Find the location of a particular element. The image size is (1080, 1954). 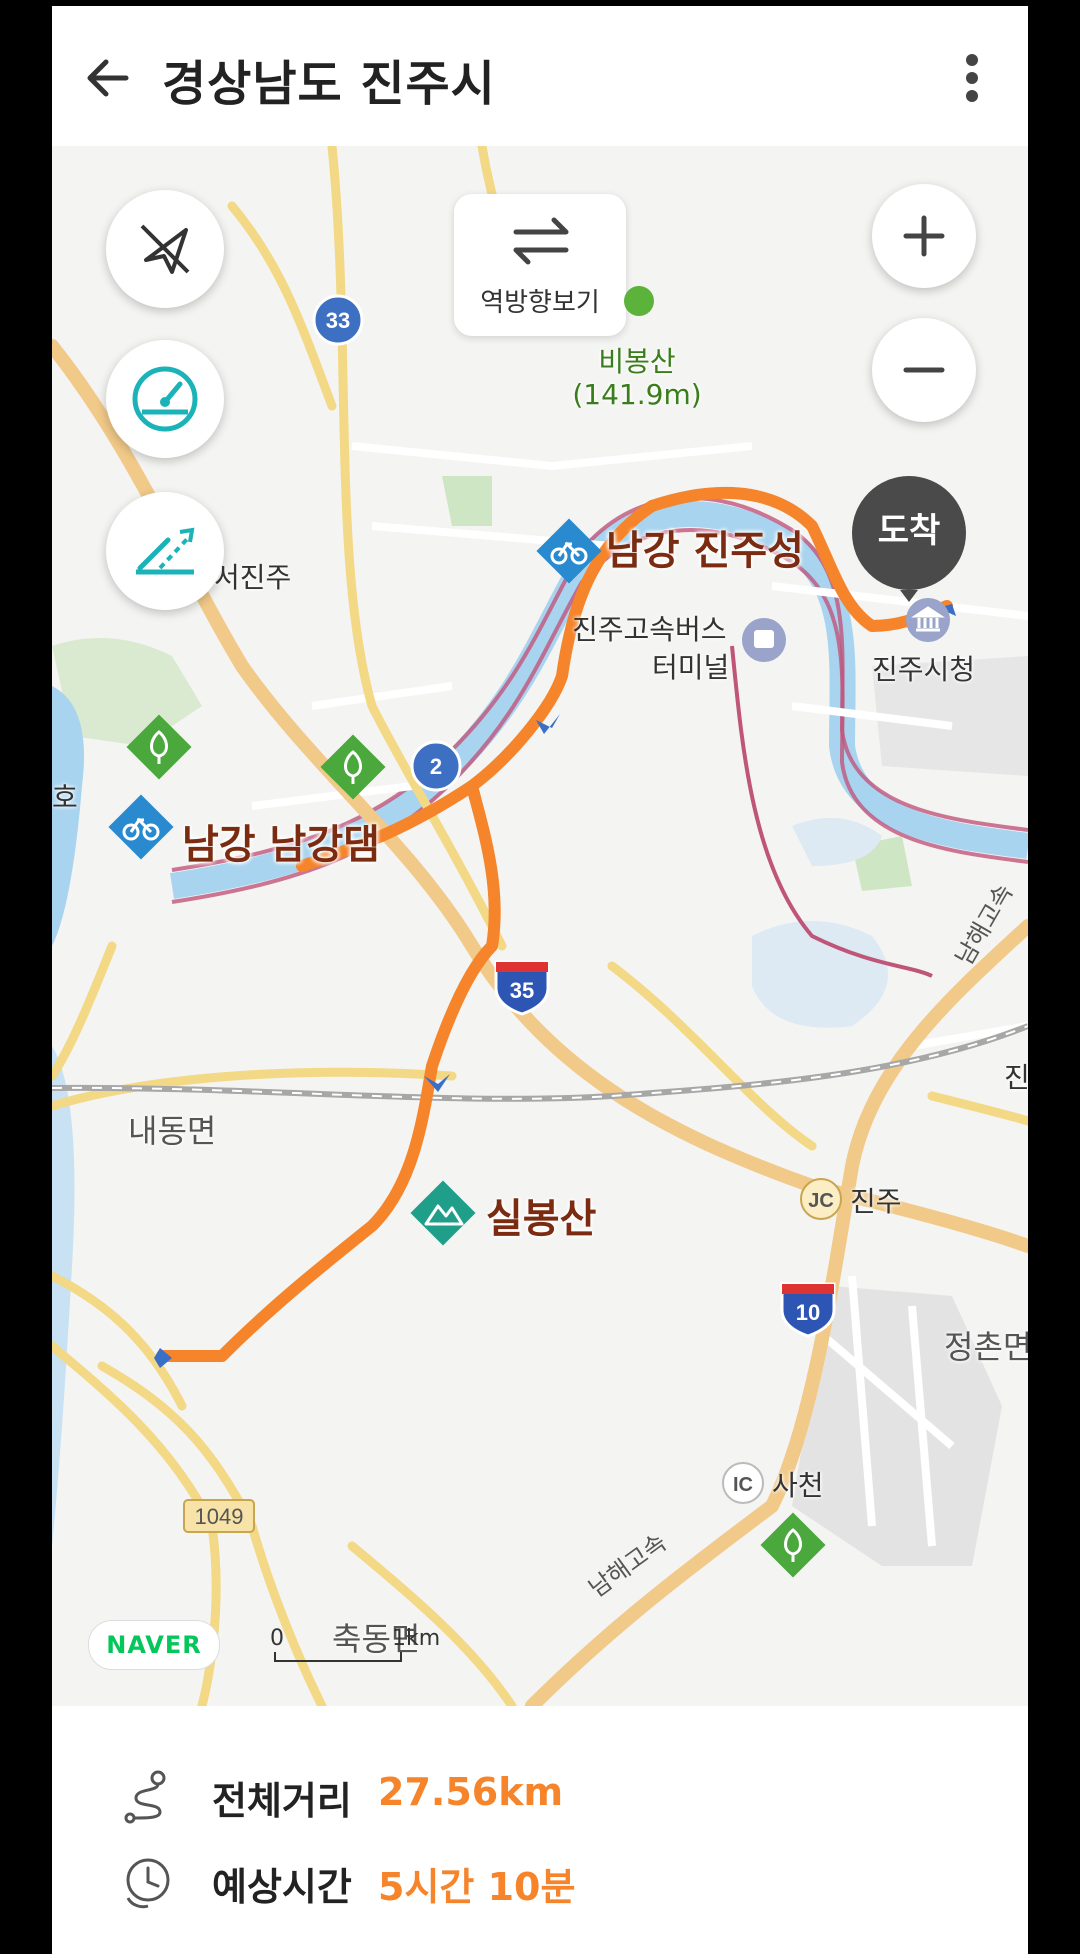

arrow-left-icon is located at coordinates (108, 78).